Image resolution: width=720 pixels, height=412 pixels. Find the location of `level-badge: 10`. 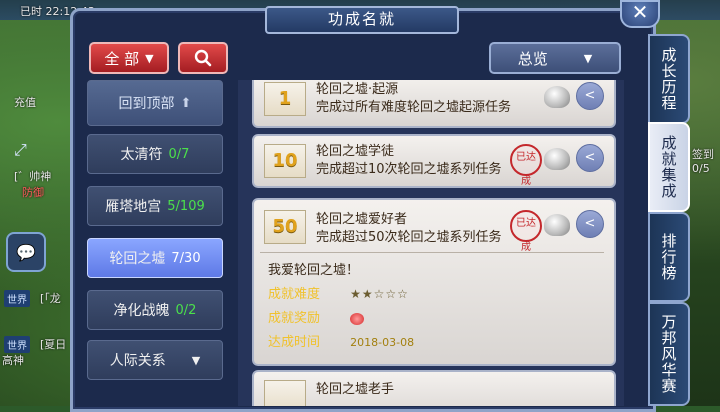

level-badge: 10 is located at coordinates (285, 161).